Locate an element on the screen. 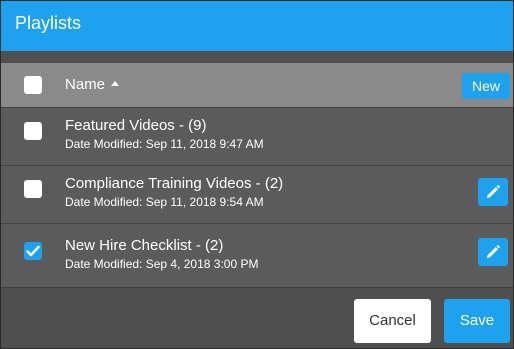 Image resolution: width=514 pixels, height=349 pixels. playlist-date-modified: Date Modified: Sep 11, 2018 9:54 AM is located at coordinates (164, 202).